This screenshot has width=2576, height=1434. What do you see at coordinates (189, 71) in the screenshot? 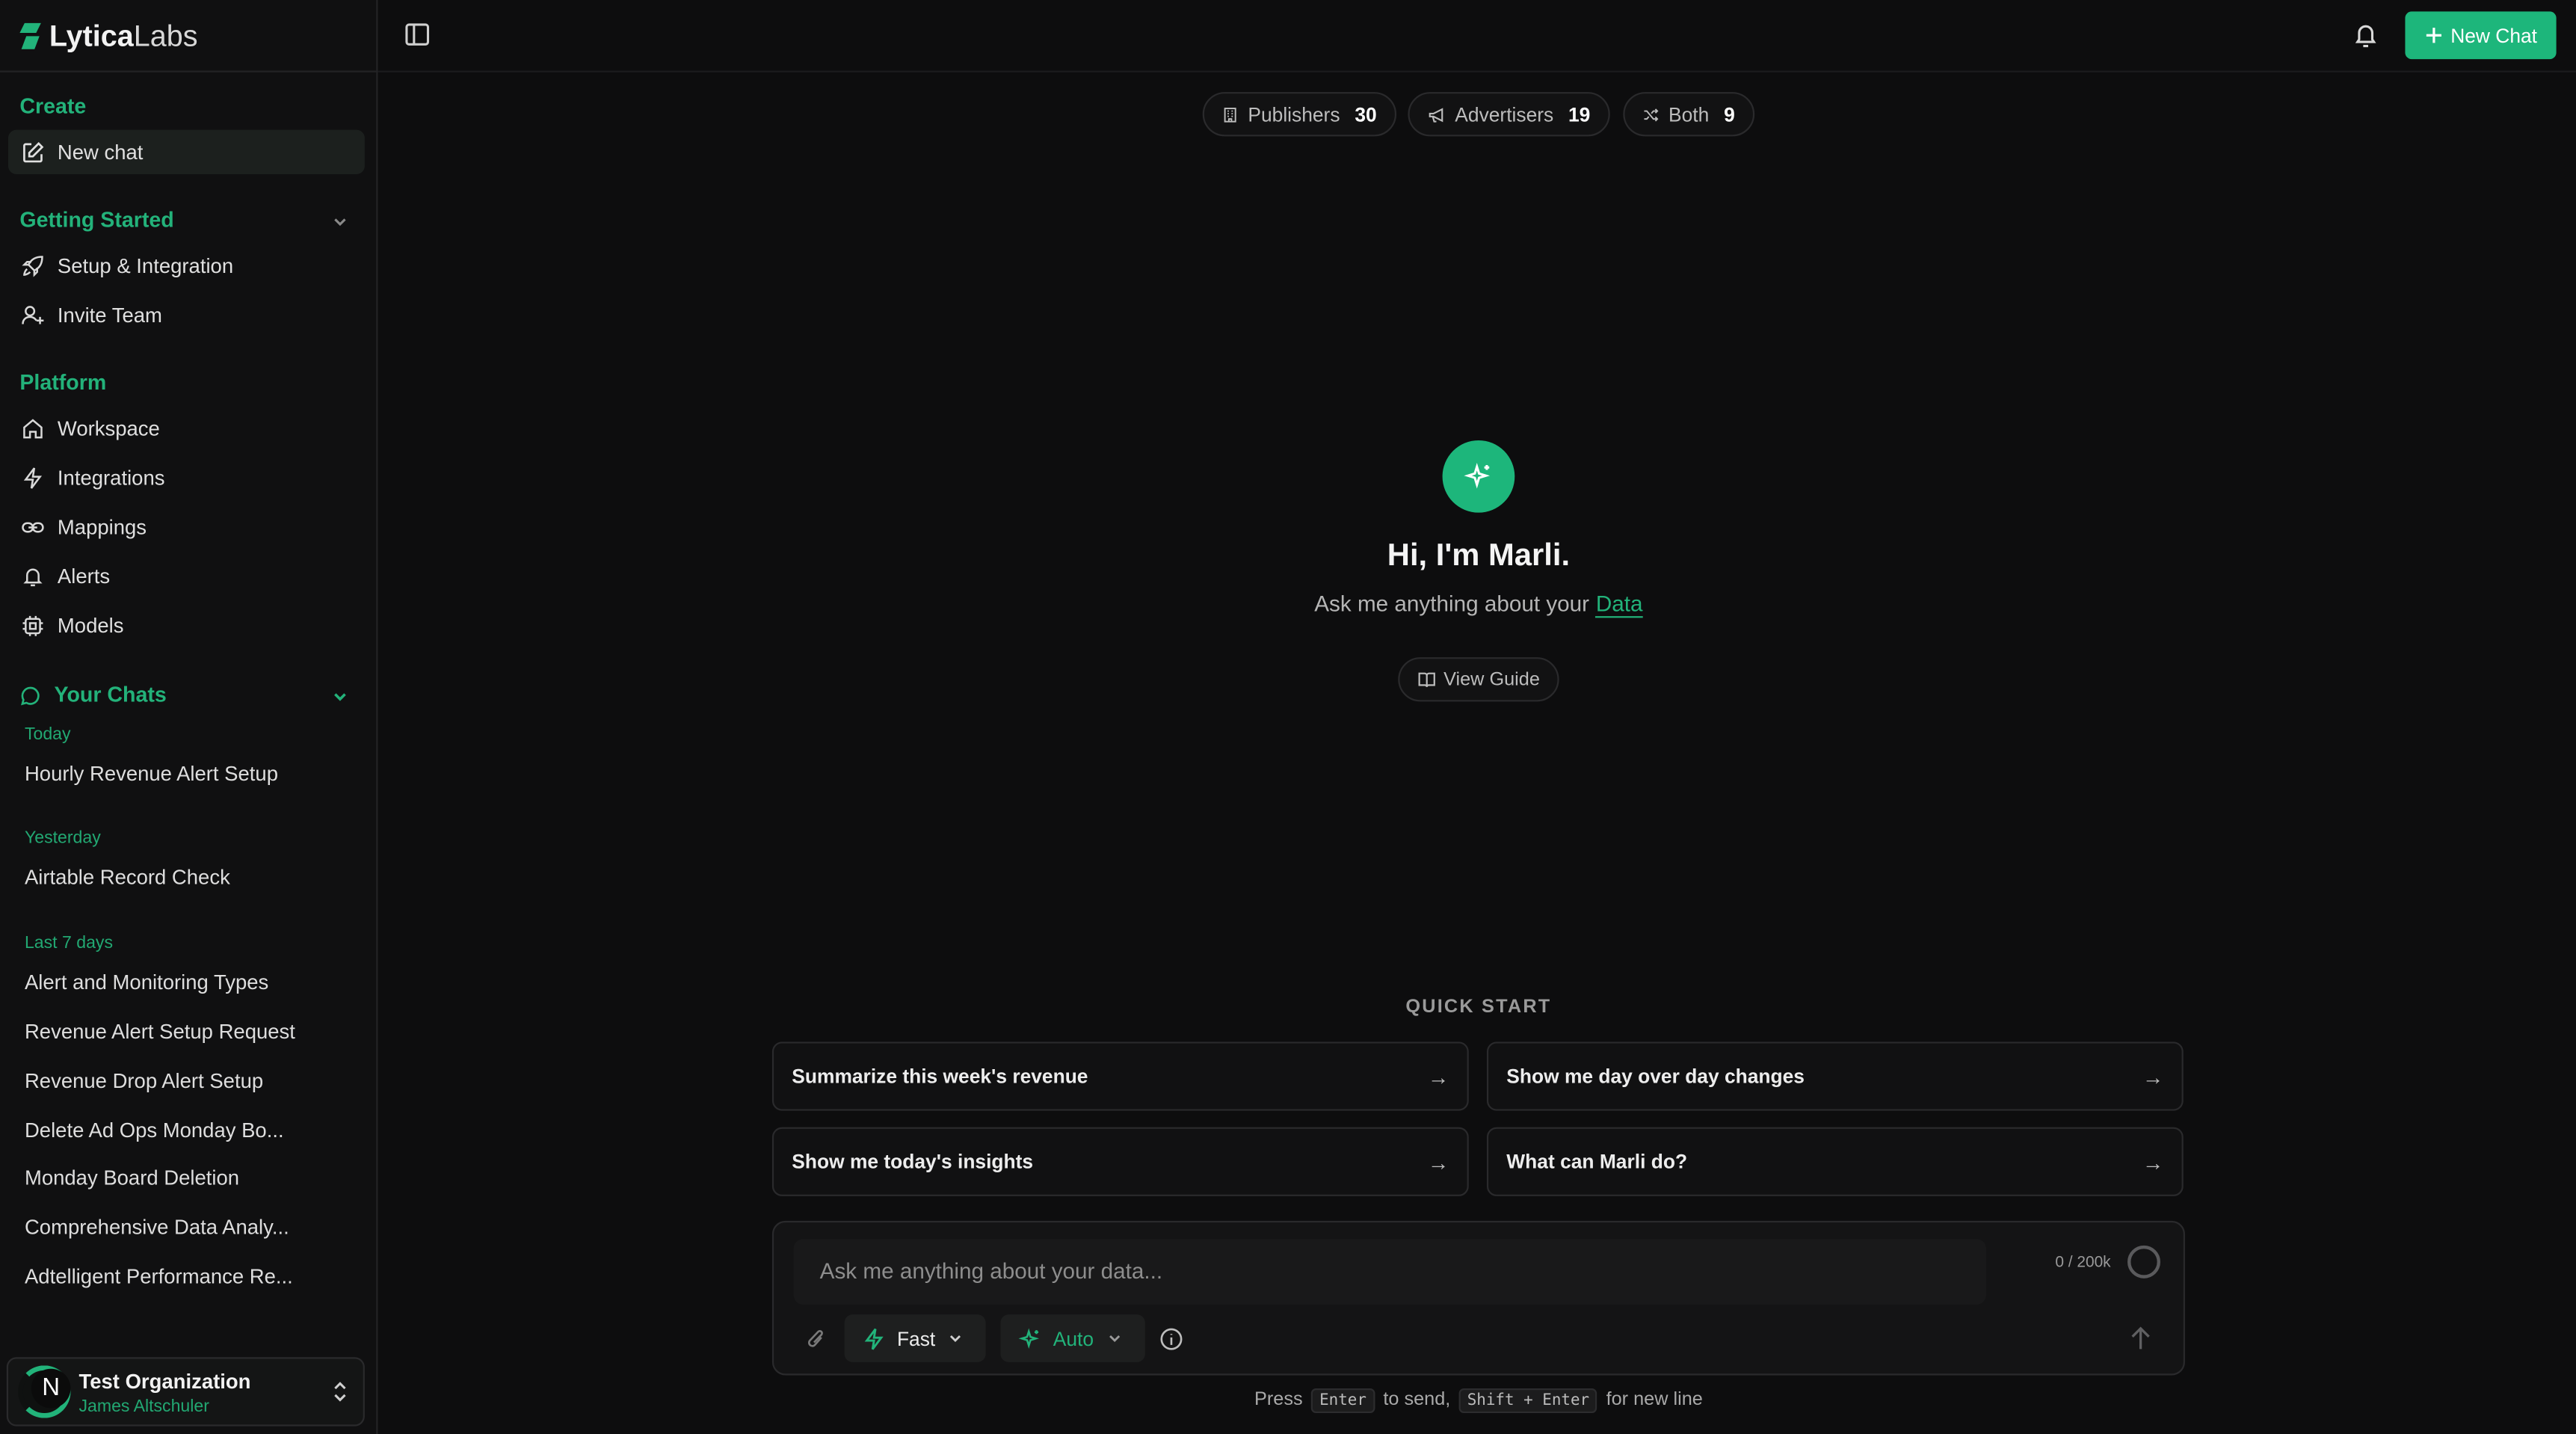
I see `divider` at bounding box center [189, 71].